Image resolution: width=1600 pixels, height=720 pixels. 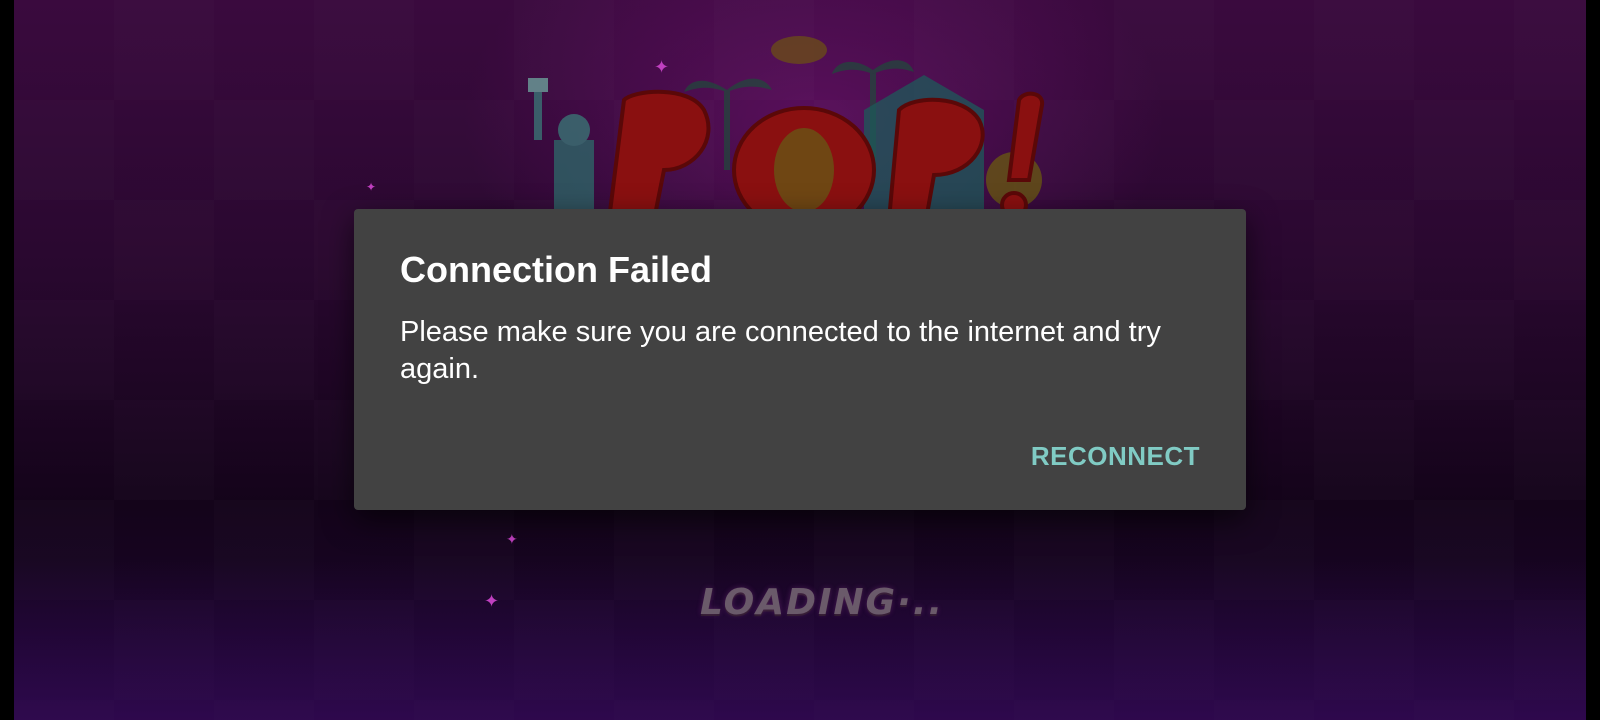 What do you see at coordinates (556, 269) in the screenshot?
I see `dialog-title: Connection Failed` at bounding box center [556, 269].